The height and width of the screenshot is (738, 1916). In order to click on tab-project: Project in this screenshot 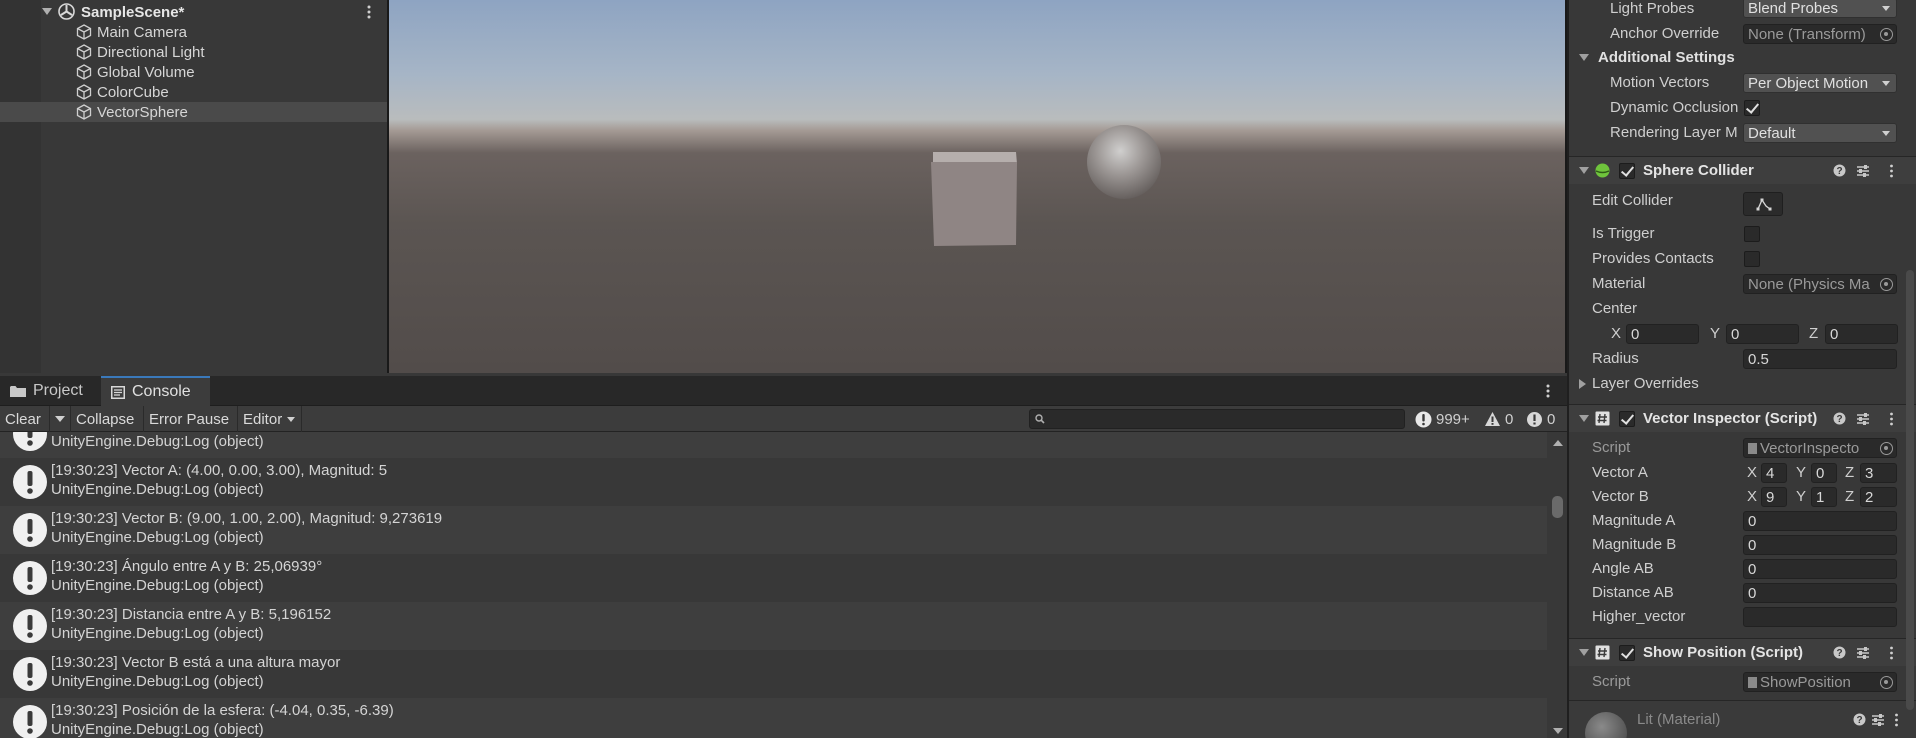, I will do `click(50, 391)`.